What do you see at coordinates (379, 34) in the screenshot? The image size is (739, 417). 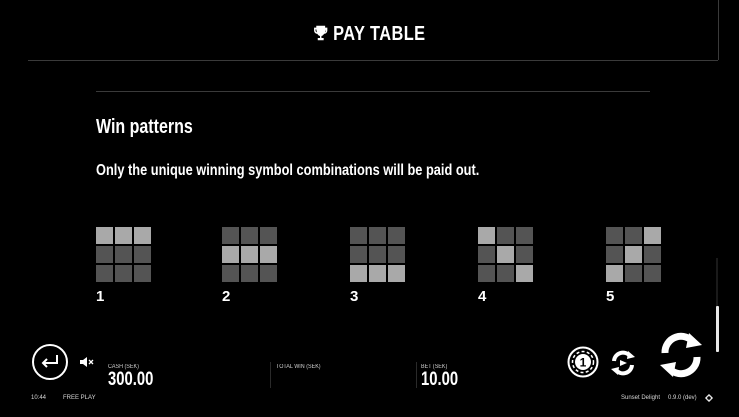 I see `title-text: PAY TABLE` at bounding box center [379, 34].